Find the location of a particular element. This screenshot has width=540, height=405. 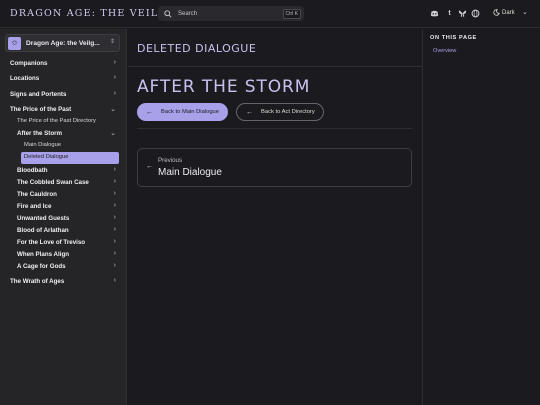

sidebar-item-label: Main Dialogue is located at coordinates (43, 145).